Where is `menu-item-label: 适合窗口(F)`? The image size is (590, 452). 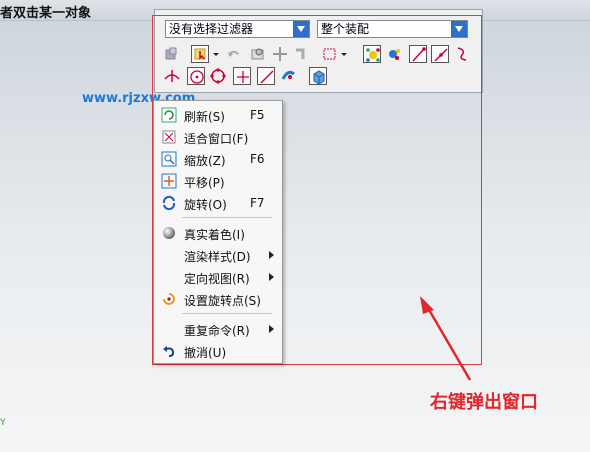 menu-item-label: 适合窗口(F) is located at coordinates (216, 139).